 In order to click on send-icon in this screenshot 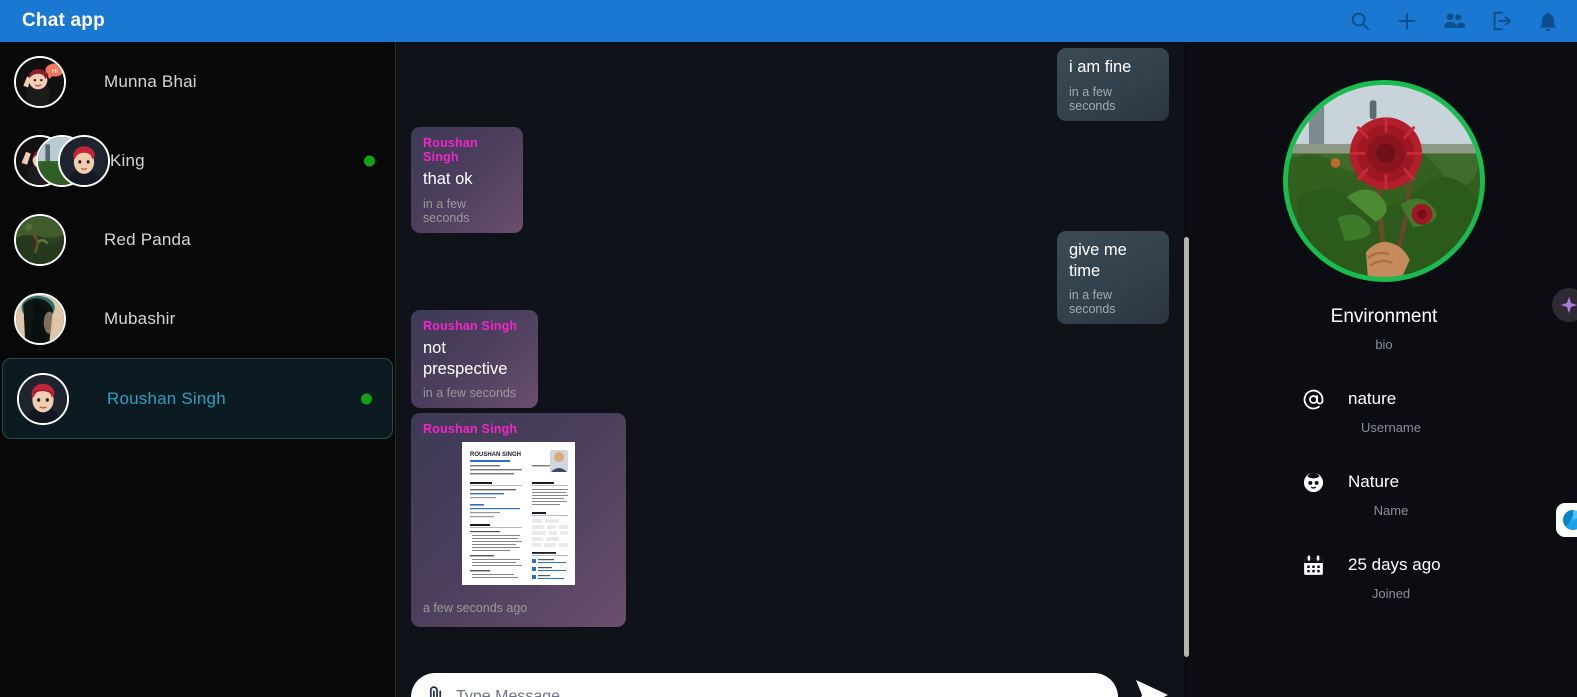, I will do `click(1153, 687)`.